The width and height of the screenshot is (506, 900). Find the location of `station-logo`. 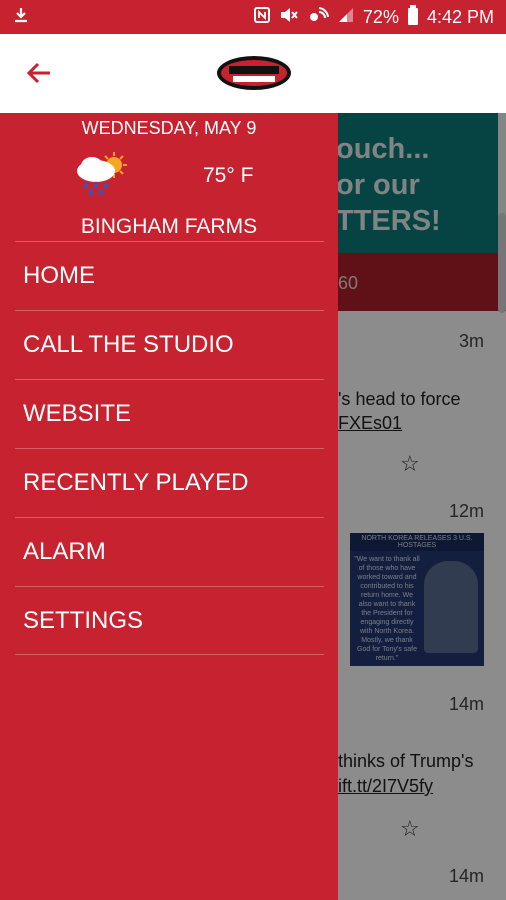

station-logo is located at coordinates (254, 73).